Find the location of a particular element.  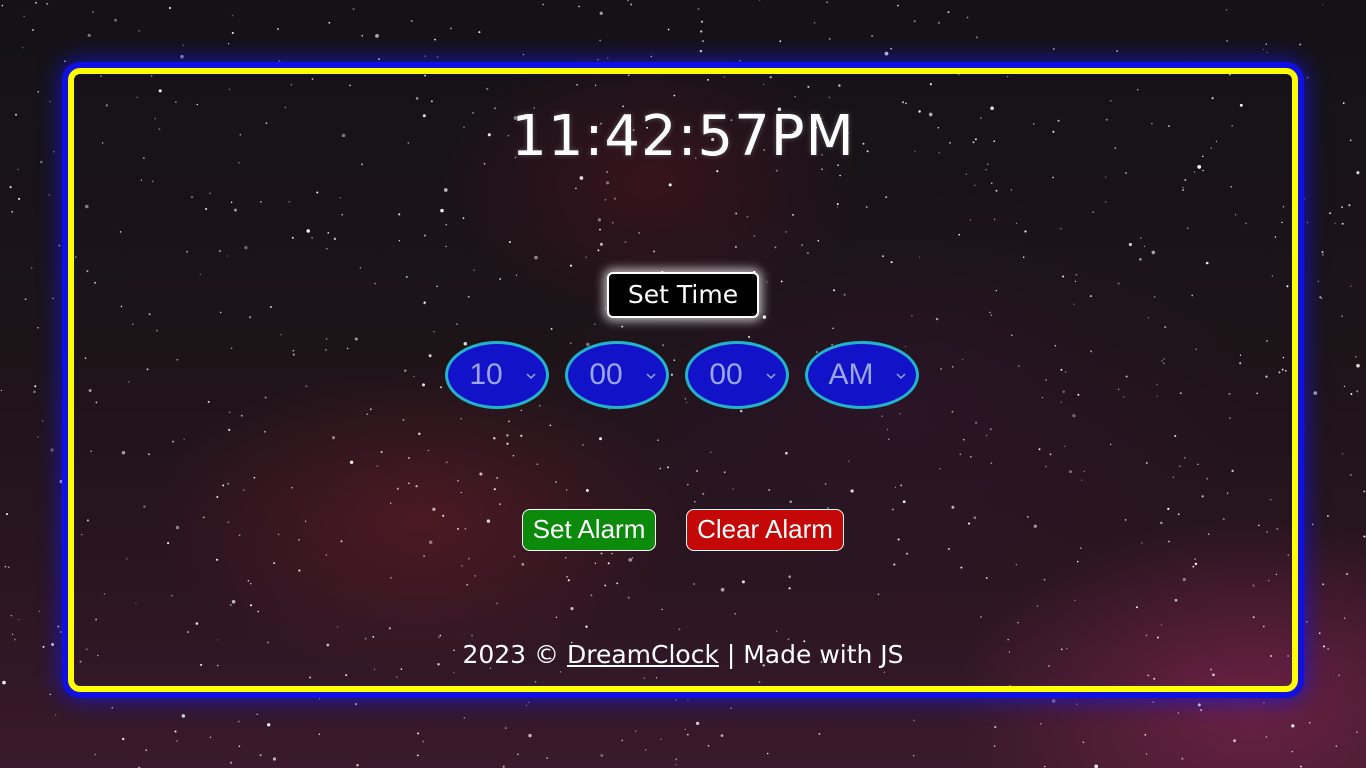

footer-brand-link: DreamClock is located at coordinates (643, 654).